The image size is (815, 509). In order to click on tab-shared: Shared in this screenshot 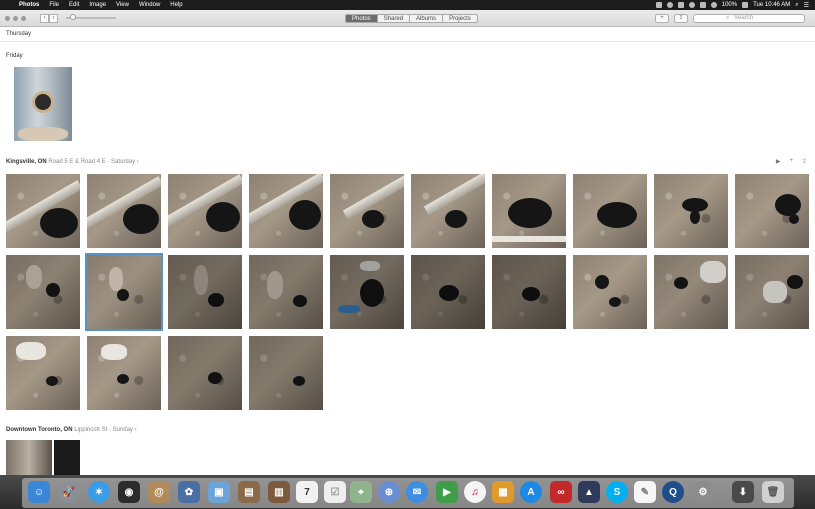, I will do `click(394, 18)`.